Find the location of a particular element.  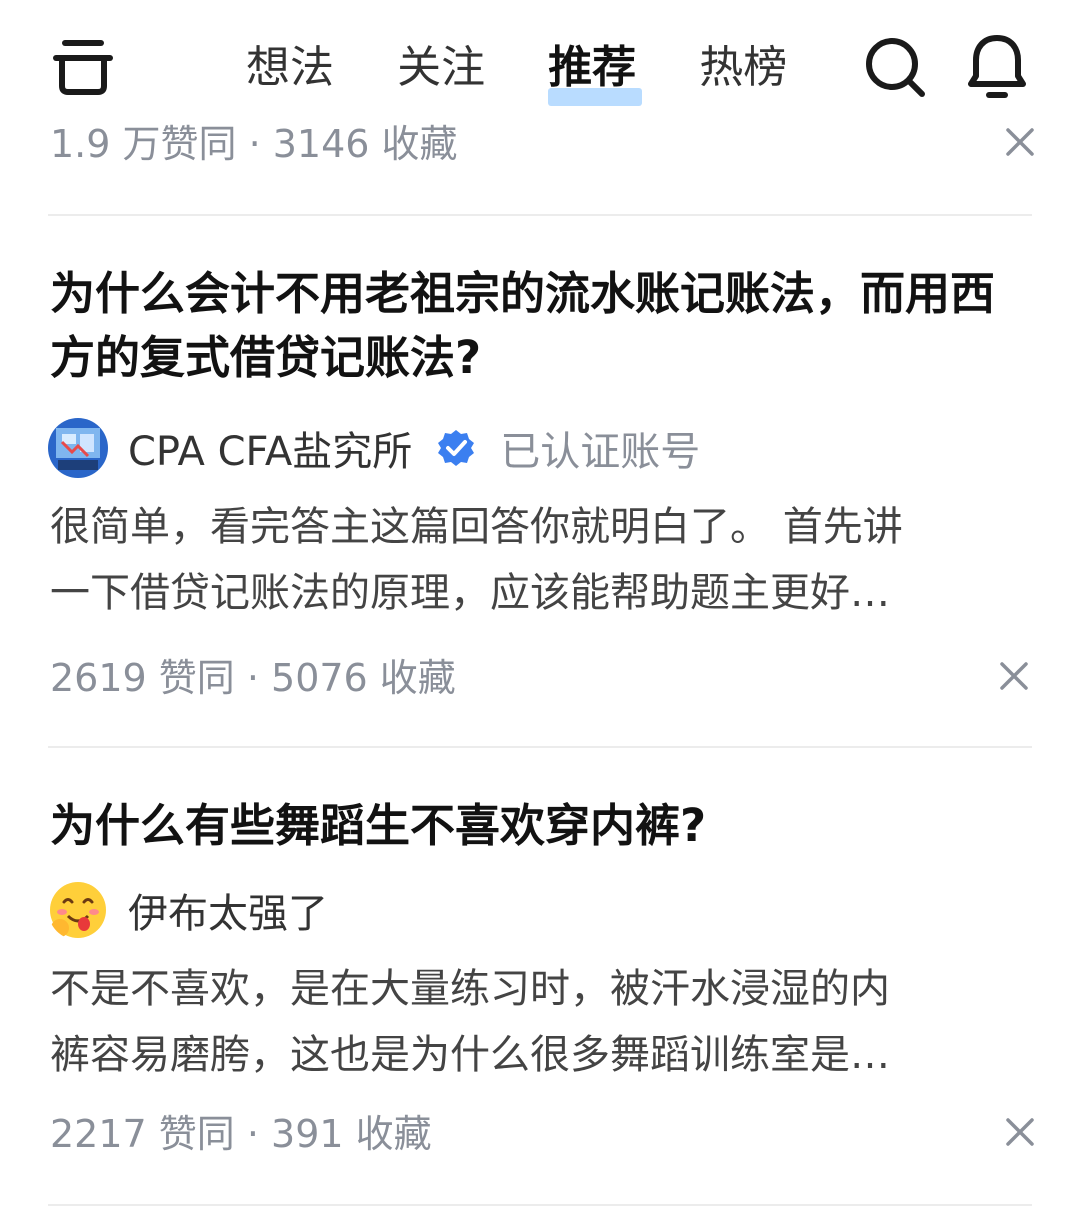

question-title: 为什么会计不用老祖宗的流水账记账法，而用西方的复式借贷记账法? is located at coordinates (540, 326).